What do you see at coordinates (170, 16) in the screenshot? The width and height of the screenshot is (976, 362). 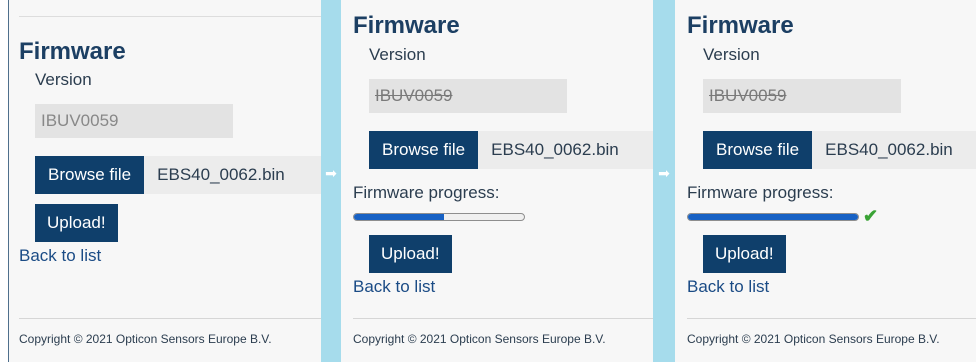 I see `header-divider` at bounding box center [170, 16].